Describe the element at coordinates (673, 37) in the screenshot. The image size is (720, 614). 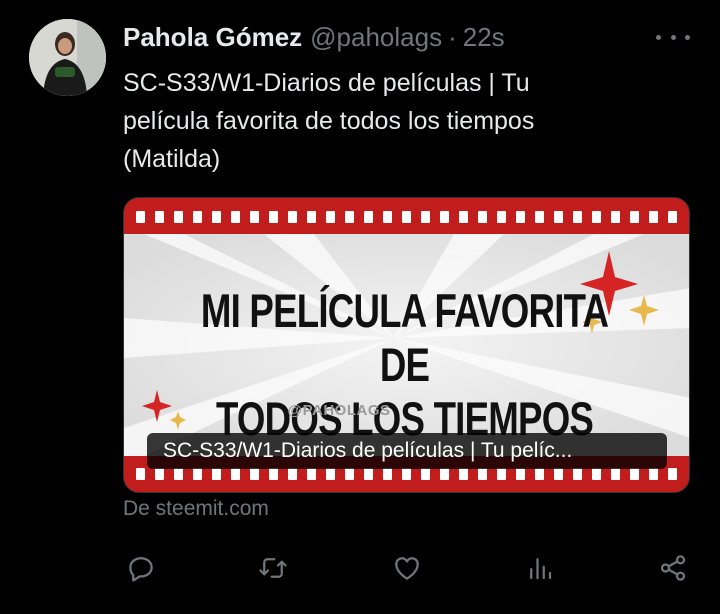
I see `more-icon` at that location.